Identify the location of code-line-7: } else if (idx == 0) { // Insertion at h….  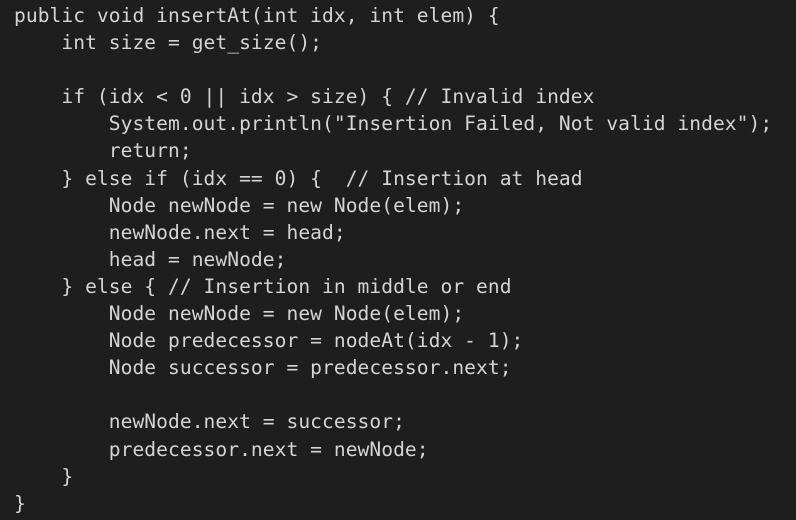
(298, 178).